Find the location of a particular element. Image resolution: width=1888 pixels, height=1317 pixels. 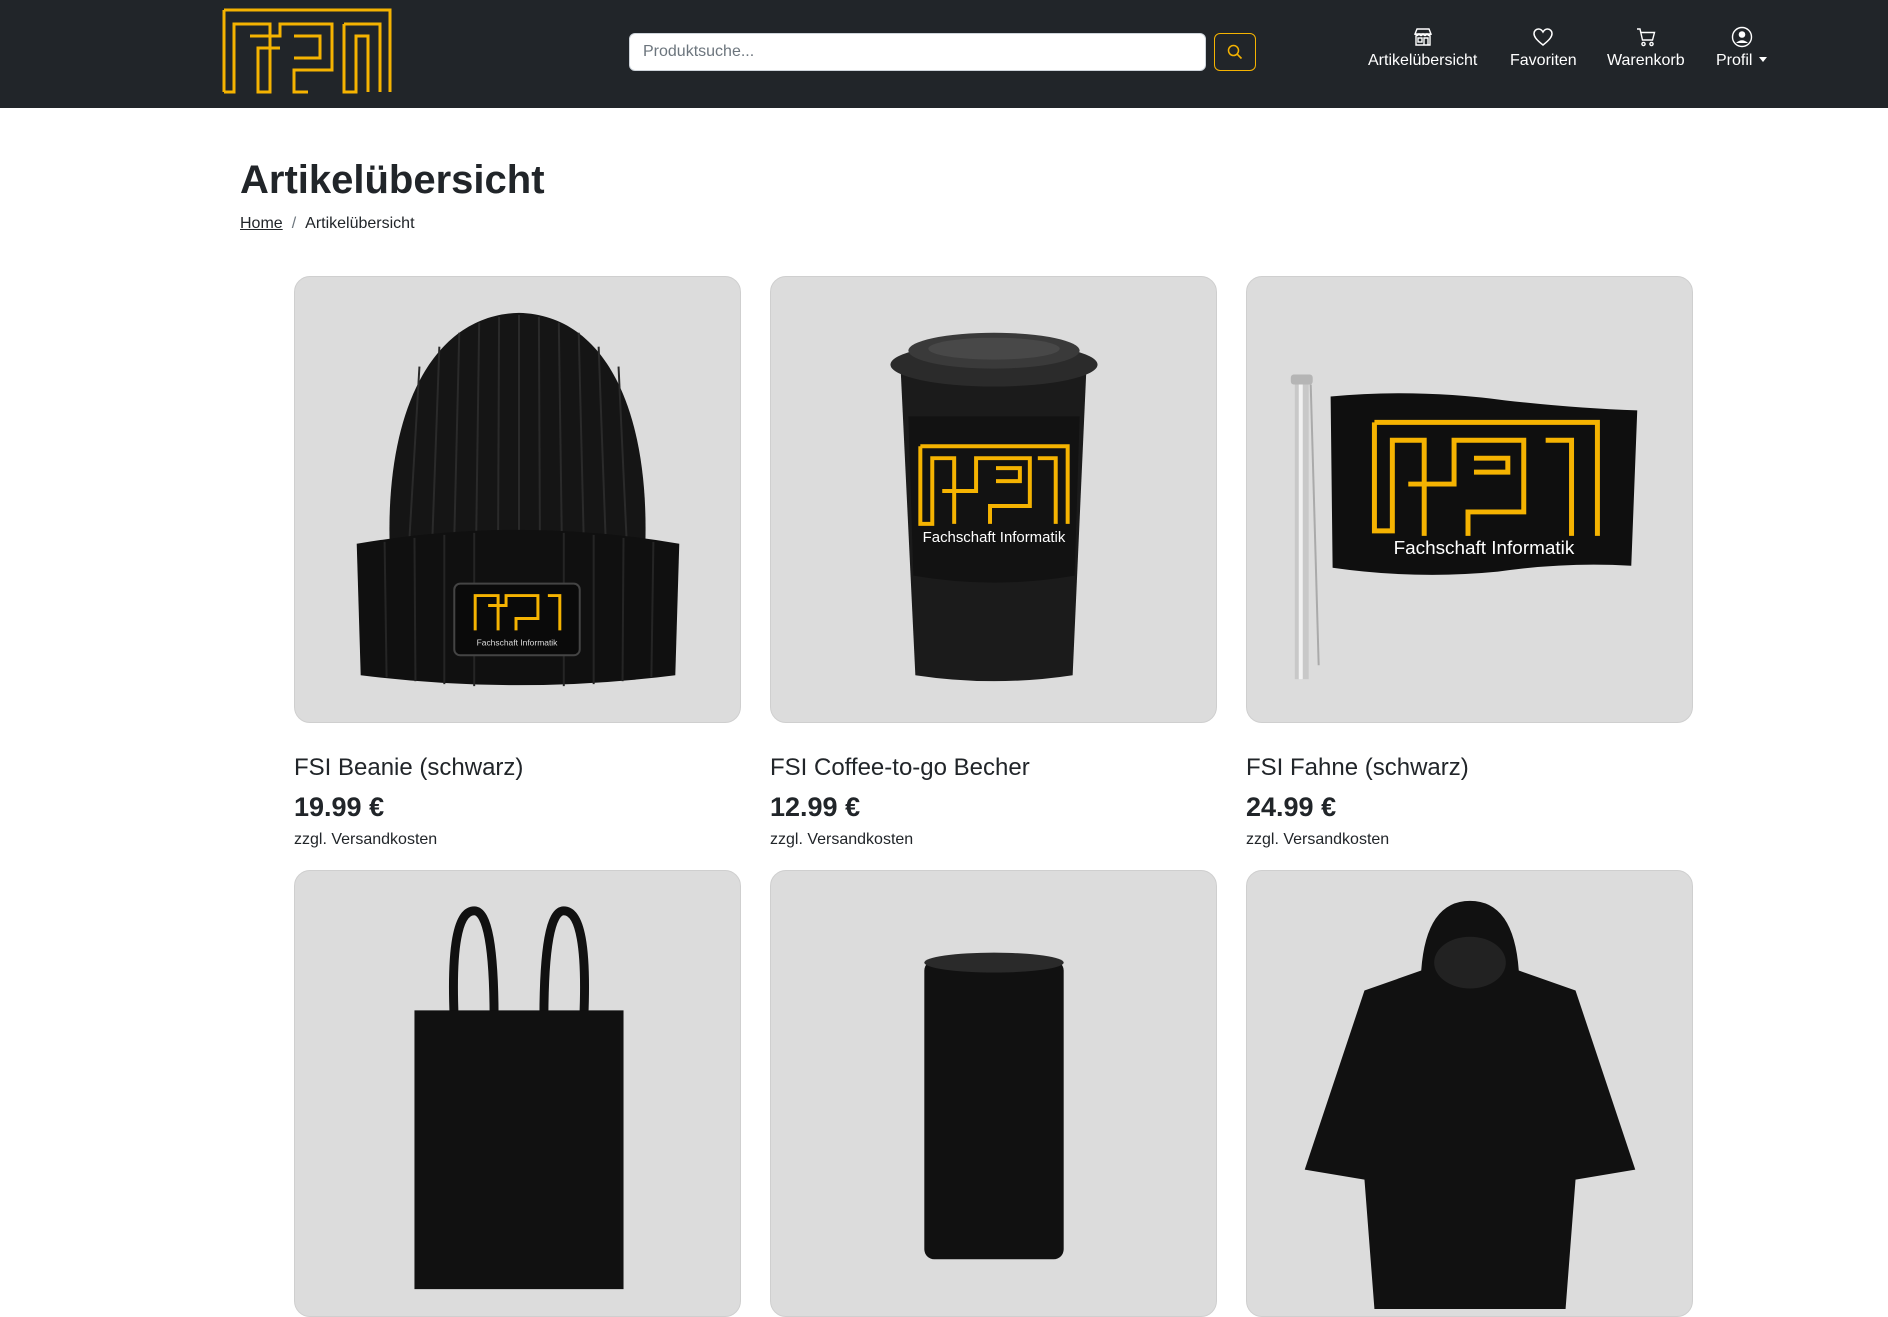

coffee-cup-image: Fachschaft Informatik is located at coordinates (994, 507).